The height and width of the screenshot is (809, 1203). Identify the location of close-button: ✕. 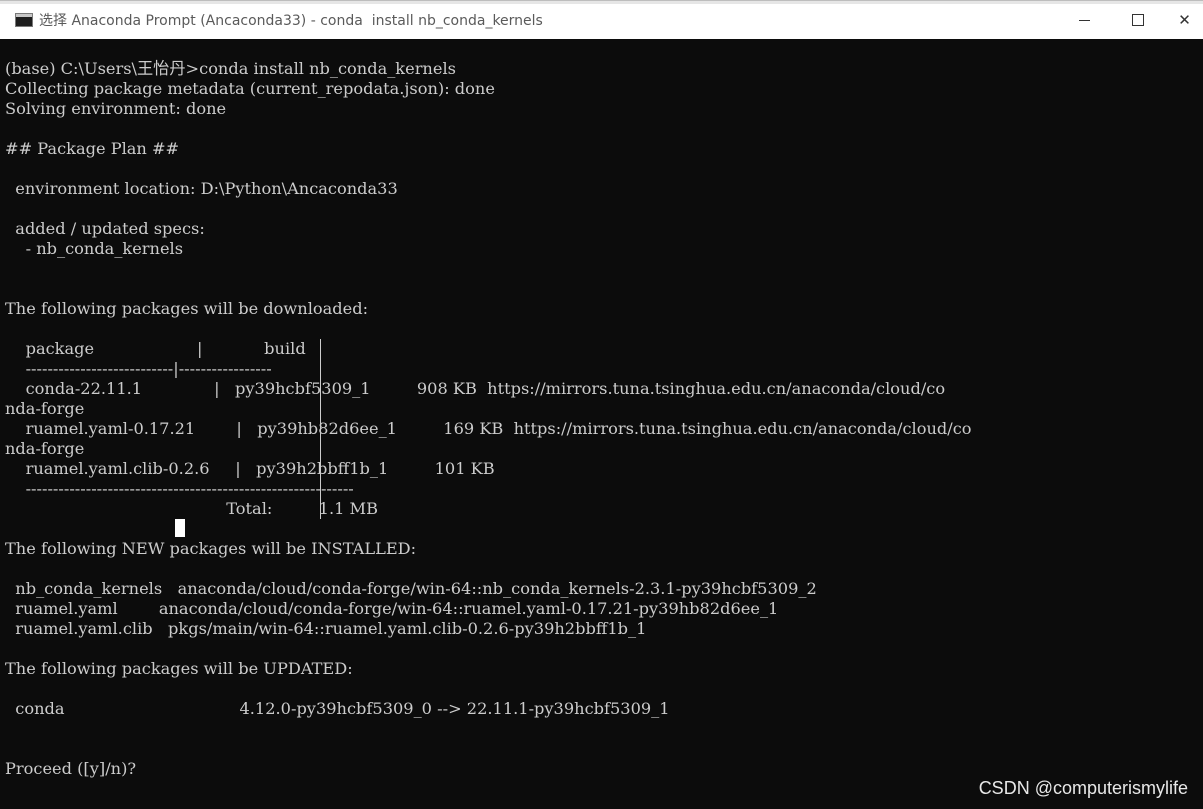
(1184, 20).